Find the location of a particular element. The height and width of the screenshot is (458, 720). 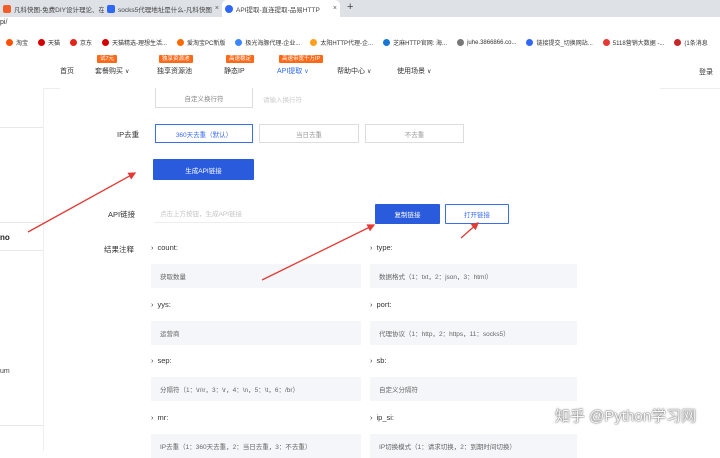

results-label: 结果注释 is located at coordinates (119, 249).